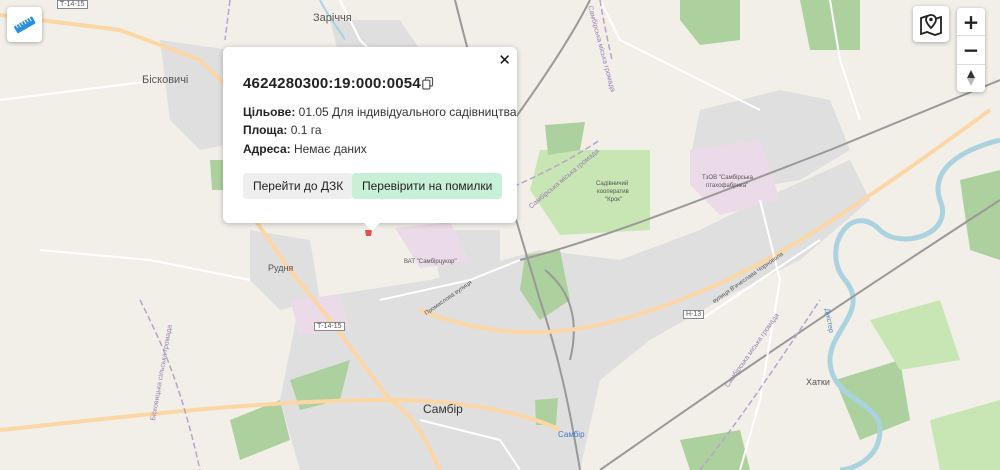 Image resolution: width=1000 pixels, height=470 pixels. I want to click on area-value: 0.1 га, so click(306, 130).